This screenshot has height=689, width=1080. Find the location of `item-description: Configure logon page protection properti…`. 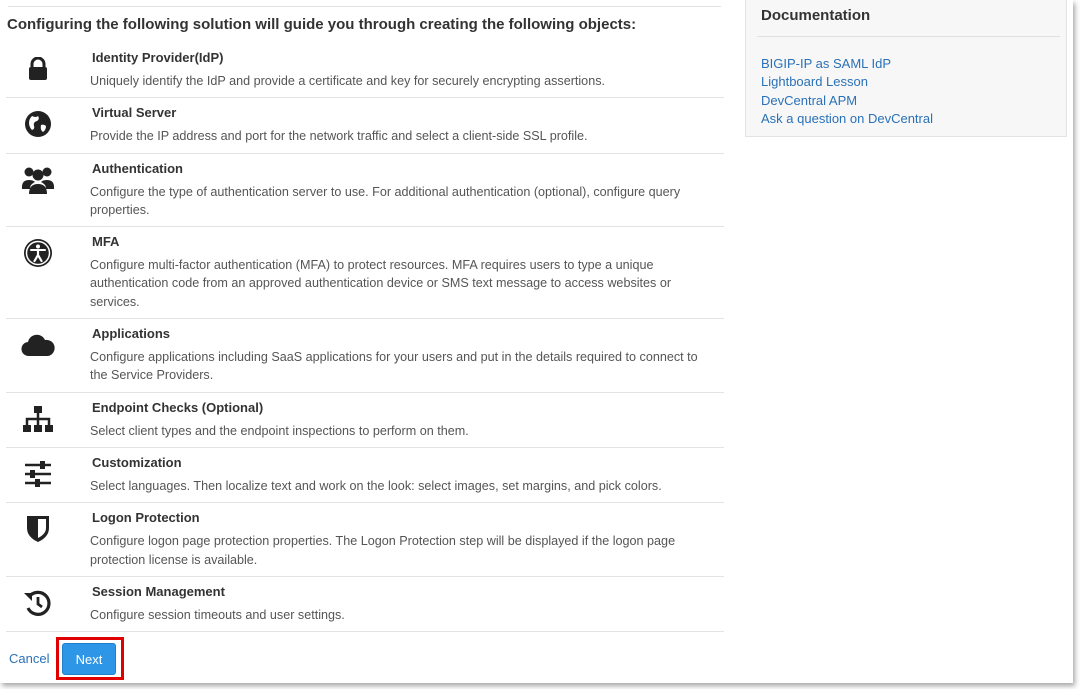

item-description: Configure logon page protection properti… is located at coordinates (383, 550).